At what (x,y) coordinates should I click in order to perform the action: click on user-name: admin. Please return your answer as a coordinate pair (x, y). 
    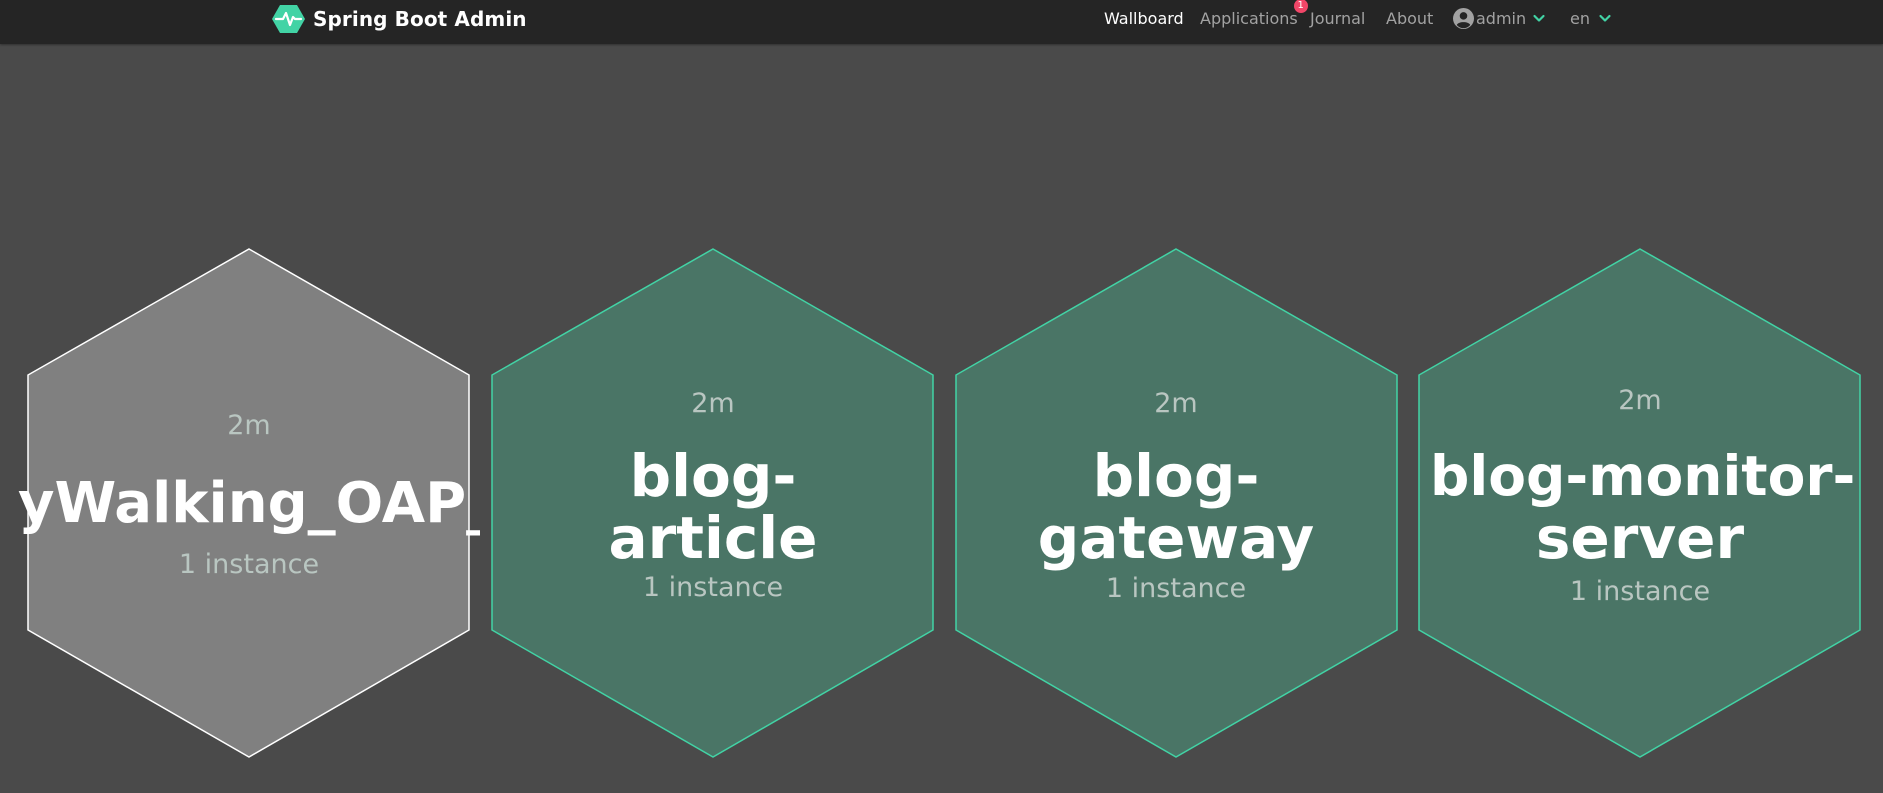
    Looking at the image, I should click on (1501, 18).